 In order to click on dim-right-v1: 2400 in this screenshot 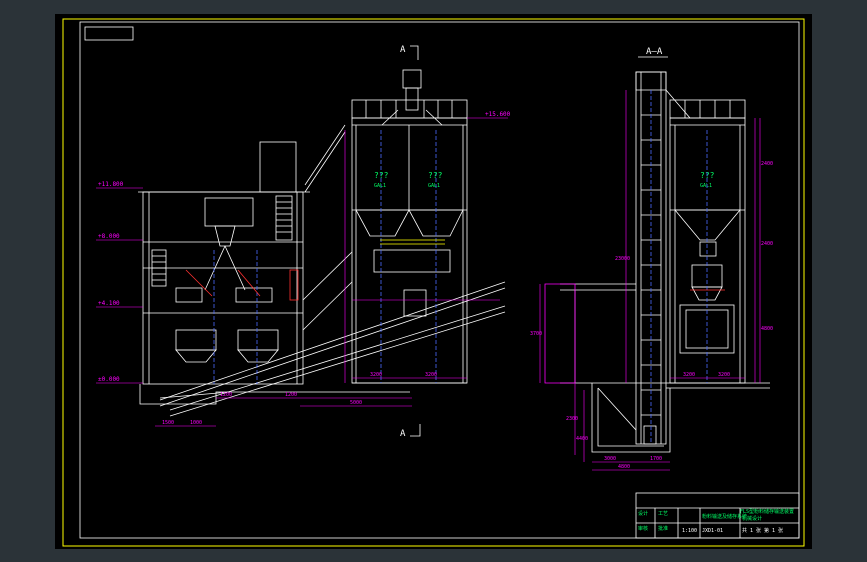, I will do `click(767, 164)`.